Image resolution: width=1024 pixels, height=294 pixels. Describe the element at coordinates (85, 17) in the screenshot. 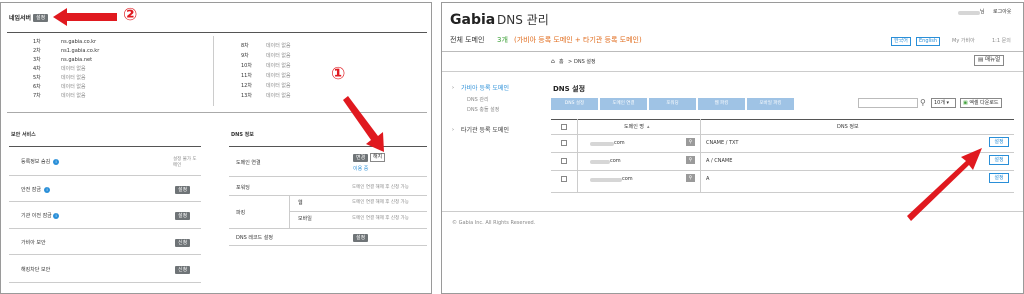

I see `arrow-left-annotation` at that location.